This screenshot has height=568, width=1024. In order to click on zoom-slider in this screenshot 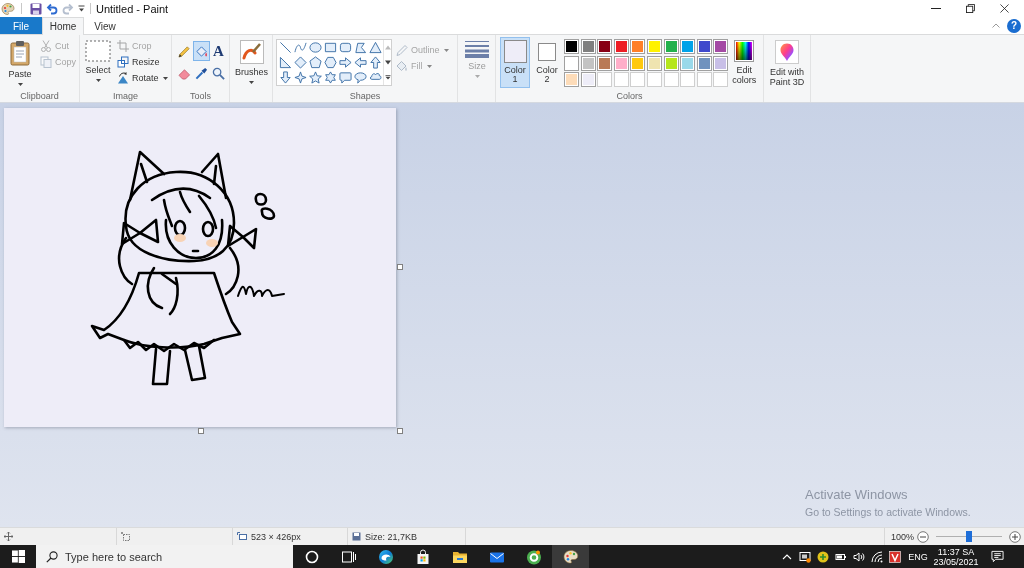, I will do `click(969, 536)`.